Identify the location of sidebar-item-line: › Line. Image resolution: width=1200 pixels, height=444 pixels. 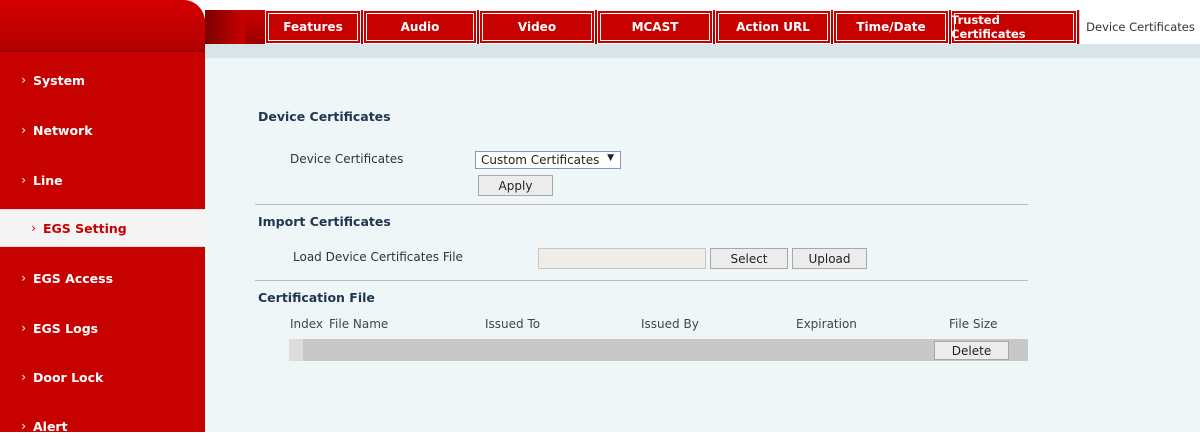
(102, 180).